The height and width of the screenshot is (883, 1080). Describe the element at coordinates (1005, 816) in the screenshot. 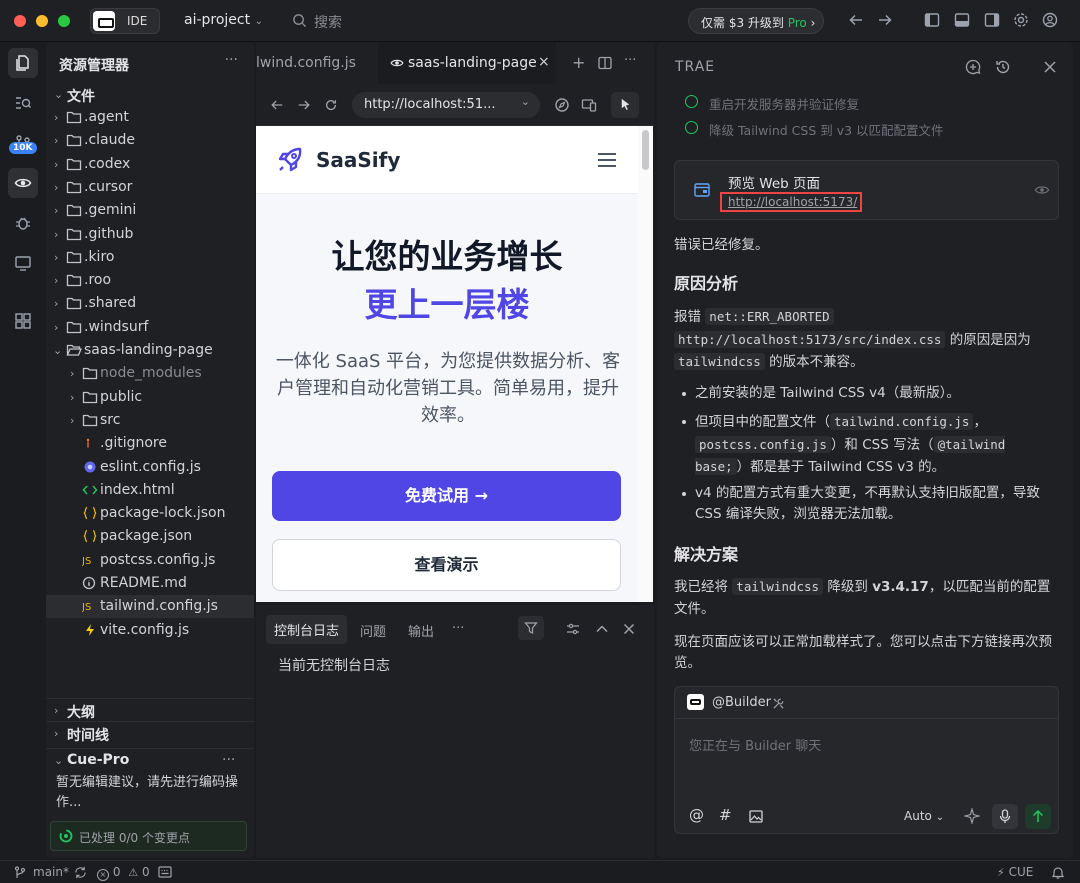

I see `voice-input-button` at that location.